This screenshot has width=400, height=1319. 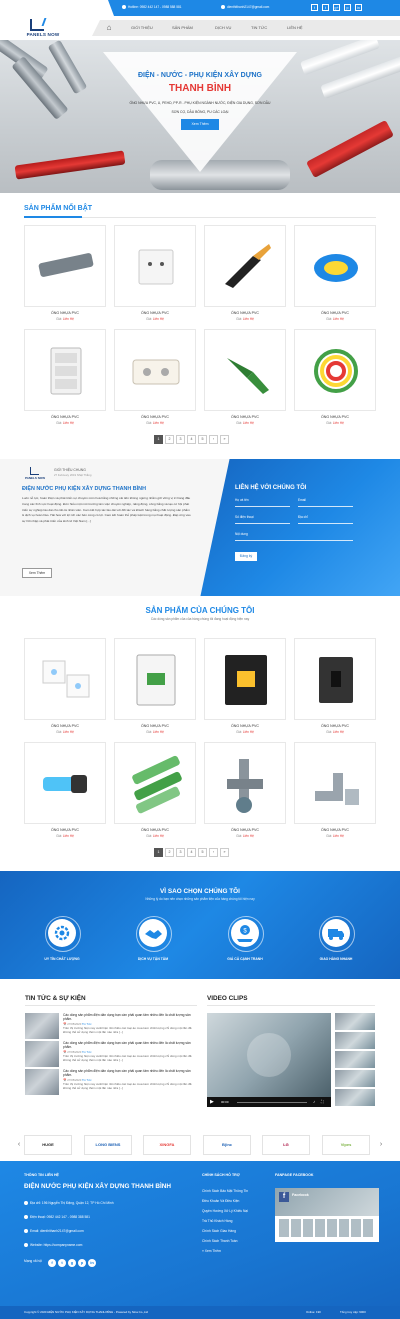 I want to click on contact-email-field, so click(x=325, y=506).